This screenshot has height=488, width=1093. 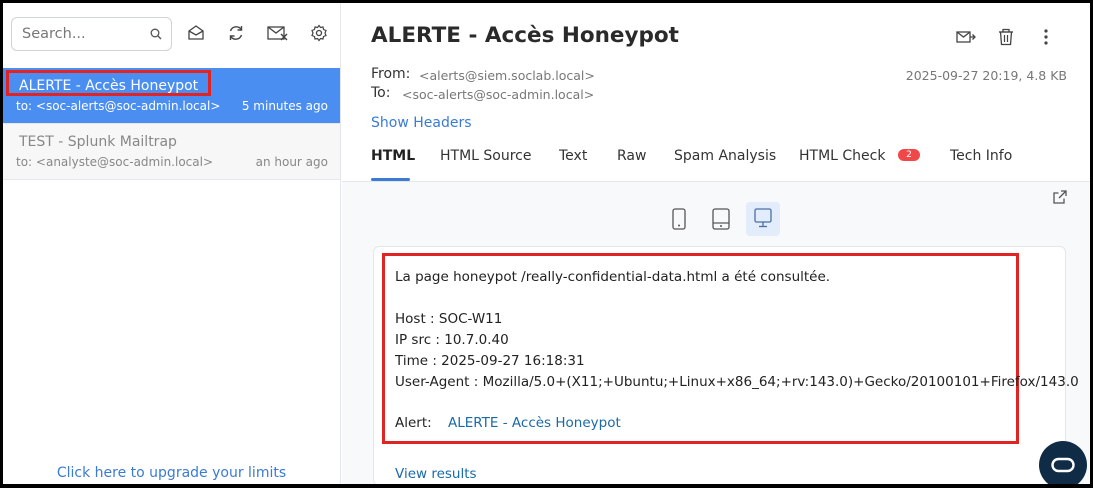 What do you see at coordinates (156, 34) in the screenshot?
I see `search-icon` at bounding box center [156, 34].